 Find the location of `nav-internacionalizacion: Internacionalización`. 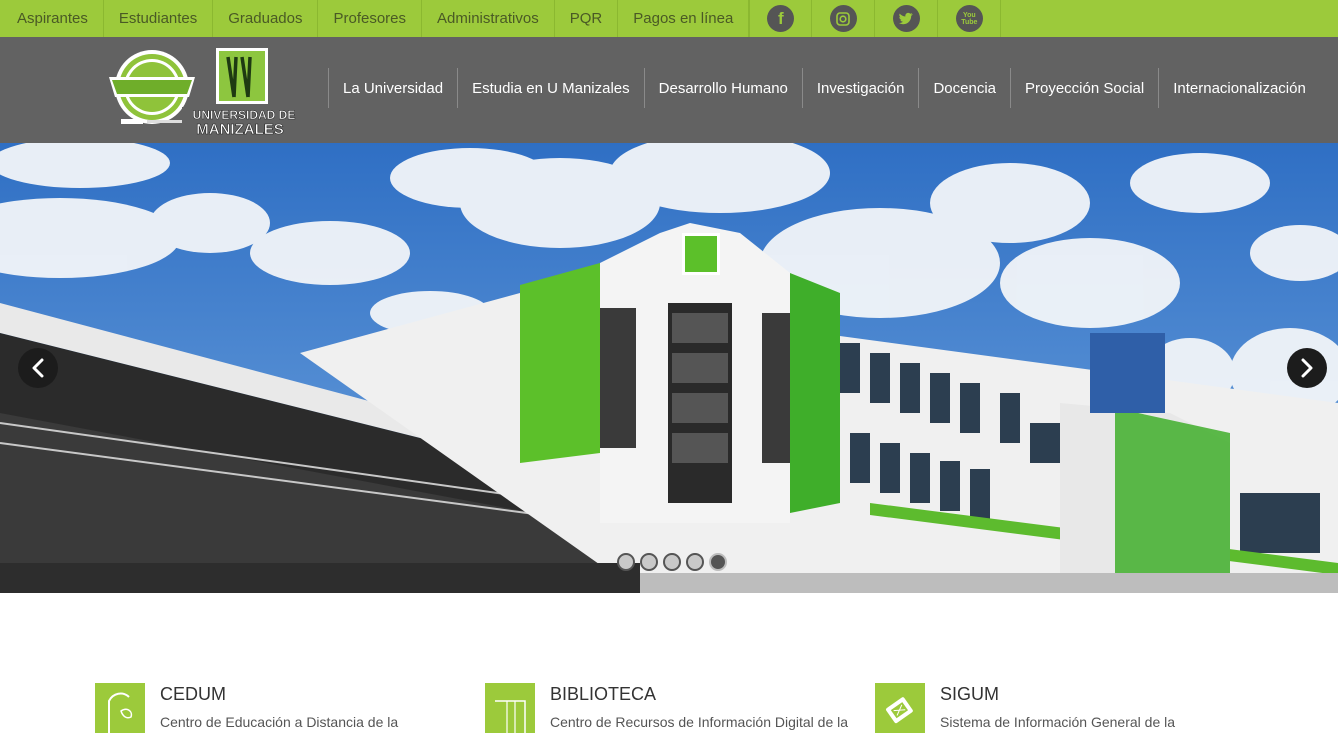

nav-internacionalizacion: Internacionalización is located at coordinates (1239, 88).